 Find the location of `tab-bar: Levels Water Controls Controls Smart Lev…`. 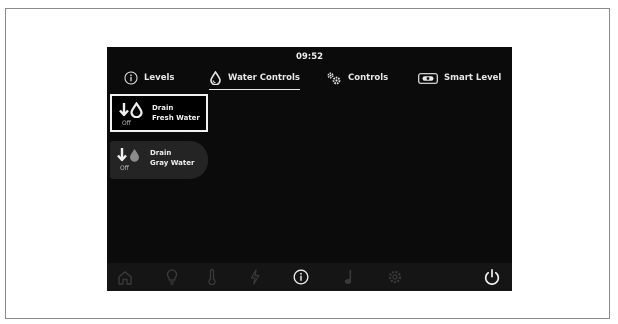

tab-bar: Levels Water Controls Controls Smart Lev… is located at coordinates (309, 79).